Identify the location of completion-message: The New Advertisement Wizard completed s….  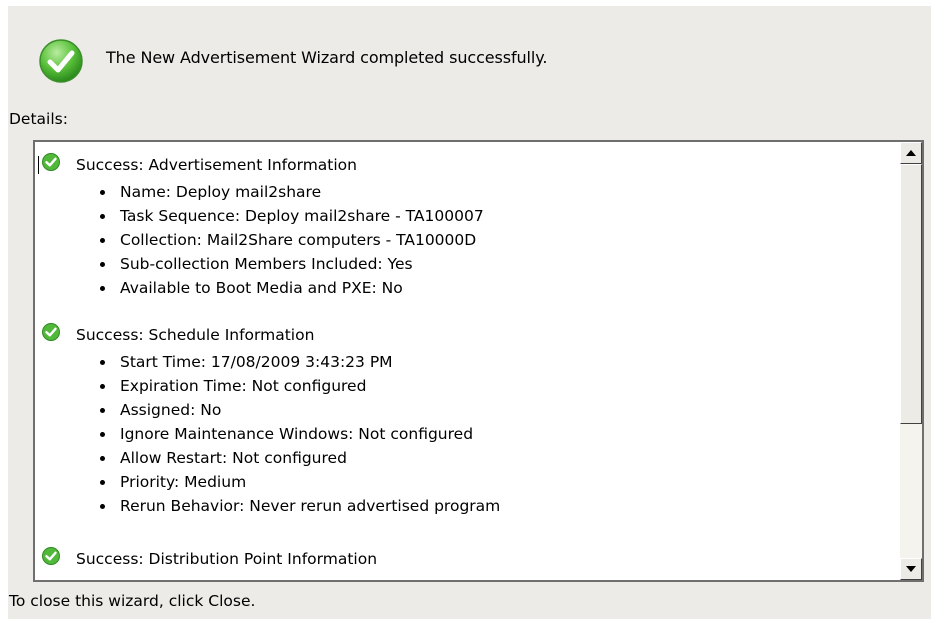
(327, 57).